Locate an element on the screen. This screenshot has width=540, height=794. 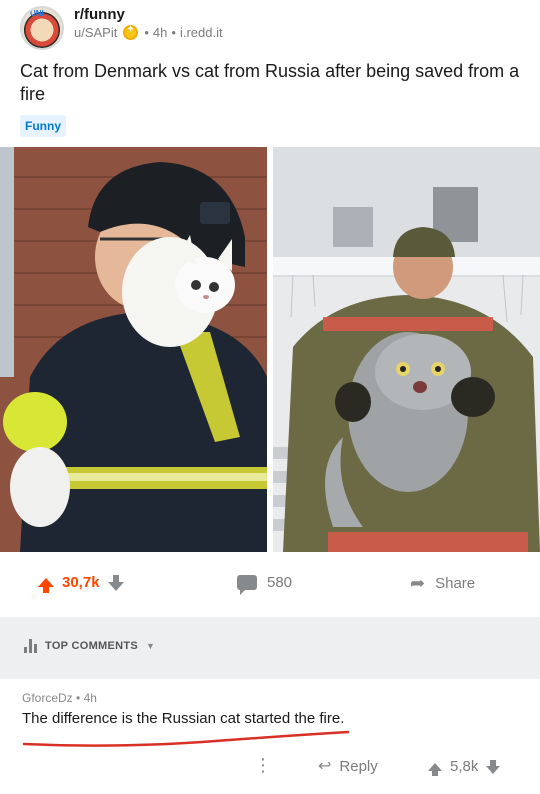
comment-icon is located at coordinates (247, 585).